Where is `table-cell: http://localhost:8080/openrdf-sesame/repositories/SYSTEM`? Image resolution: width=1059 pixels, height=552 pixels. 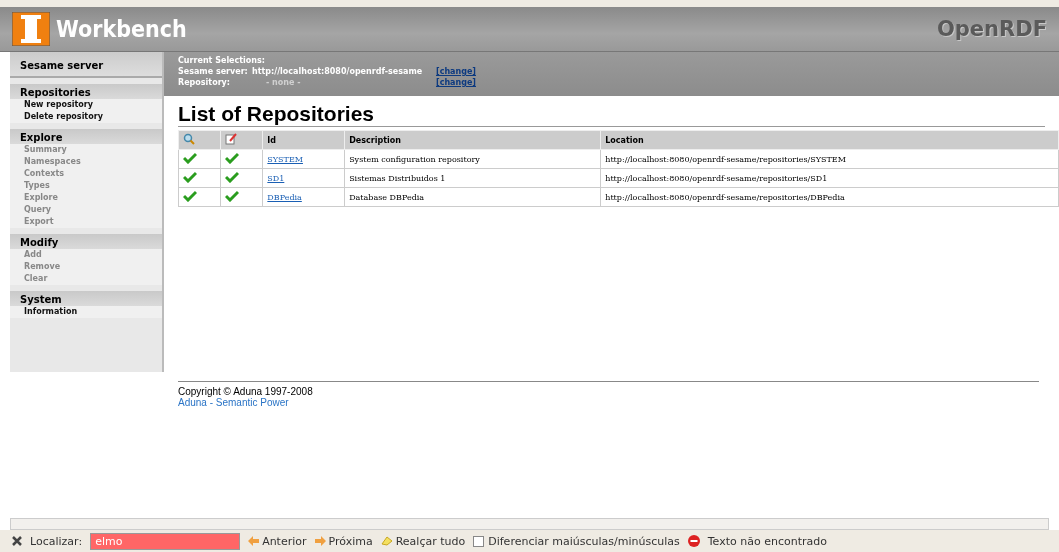
table-cell: http://localhost:8080/openrdf-sesame/repositories/SYSTEM is located at coordinates (829, 159).